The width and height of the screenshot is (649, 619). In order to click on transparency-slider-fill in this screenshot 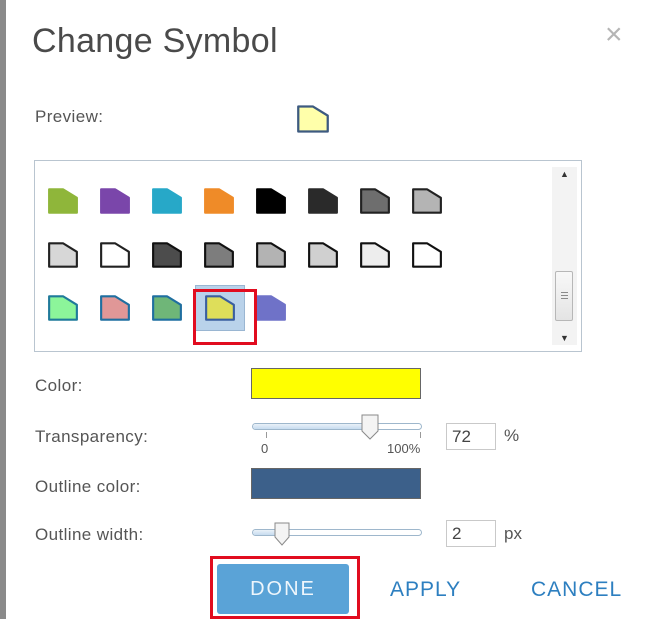, I will do `click(313, 426)`.